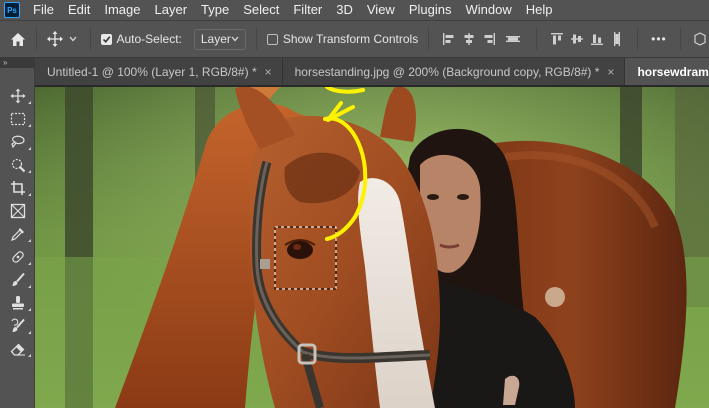 The height and width of the screenshot is (408, 709). I want to click on menu-view: View, so click(381, 10).